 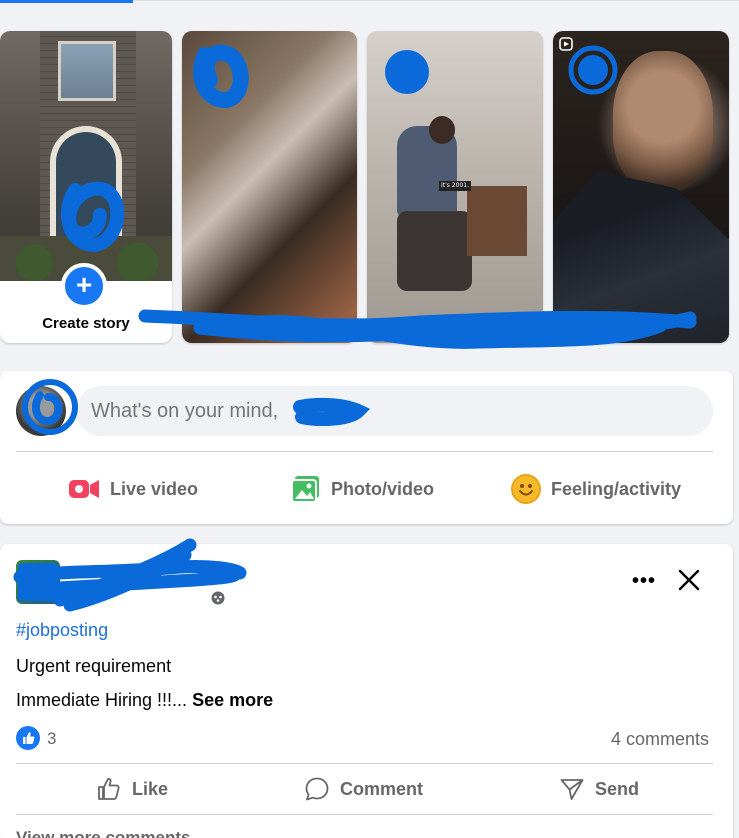 What do you see at coordinates (641, 257) in the screenshot?
I see `story-suit` at bounding box center [641, 257].